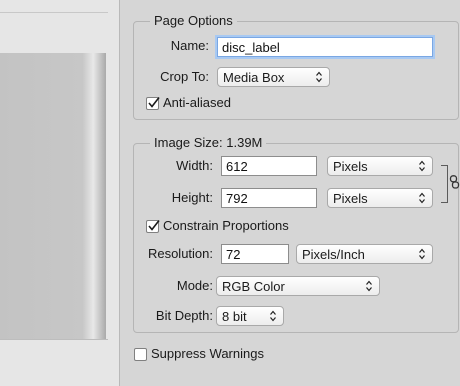 The width and height of the screenshot is (460, 386). What do you see at coordinates (350, 166) in the screenshot?
I see `width-unit-value: Pixels` at bounding box center [350, 166].